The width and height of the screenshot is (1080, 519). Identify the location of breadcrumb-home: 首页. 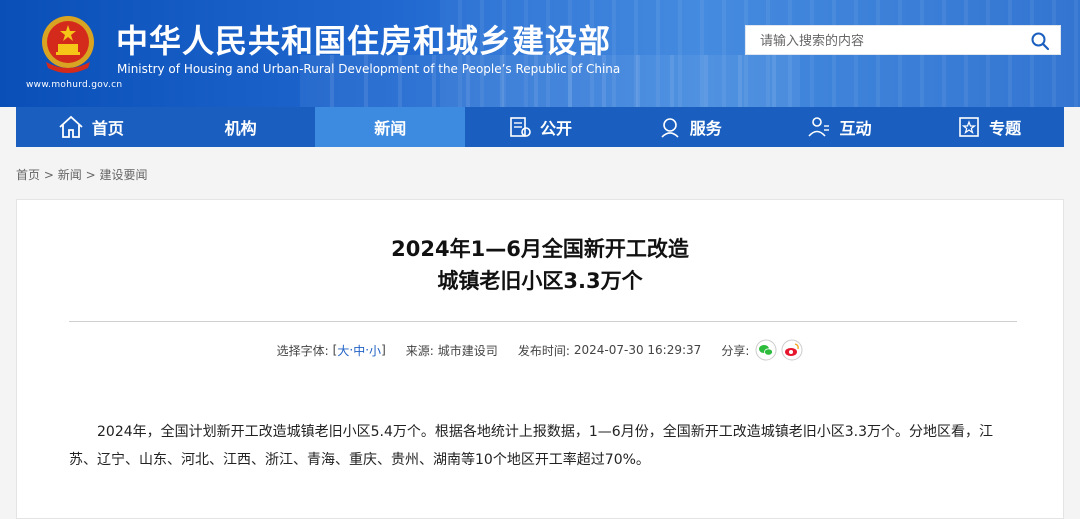
(28, 175).